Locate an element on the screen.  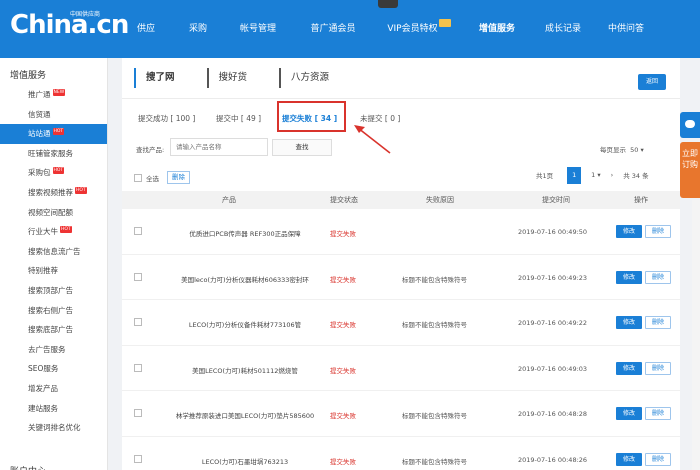
bulk-delete-button: 删除 is located at coordinates (178, 177).